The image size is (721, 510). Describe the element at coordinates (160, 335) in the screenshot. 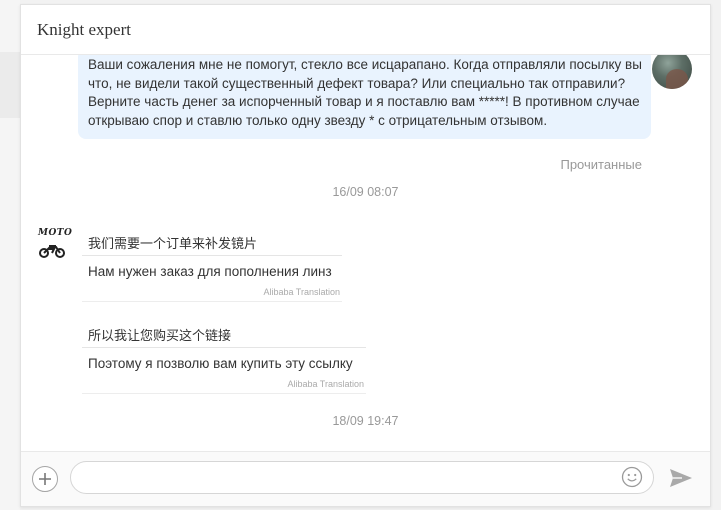

I see `message-original-text: 所以我让您购买这个链接` at that location.